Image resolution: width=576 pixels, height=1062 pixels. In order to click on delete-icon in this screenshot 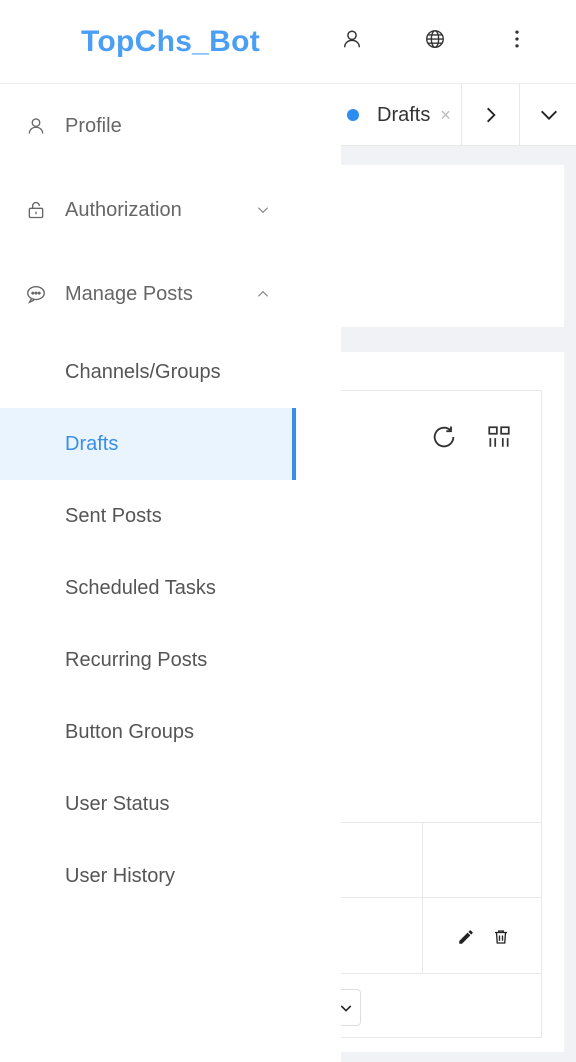, I will do `click(501, 937)`.